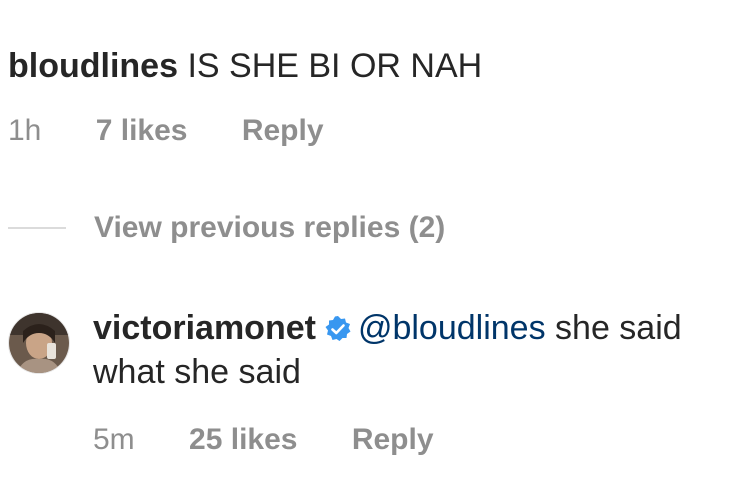 This screenshot has width=741, height=482. Describe the element at coordinates (283, 131) in the screenshot. I see `parent-comment-reply-button: Reply` at that location.